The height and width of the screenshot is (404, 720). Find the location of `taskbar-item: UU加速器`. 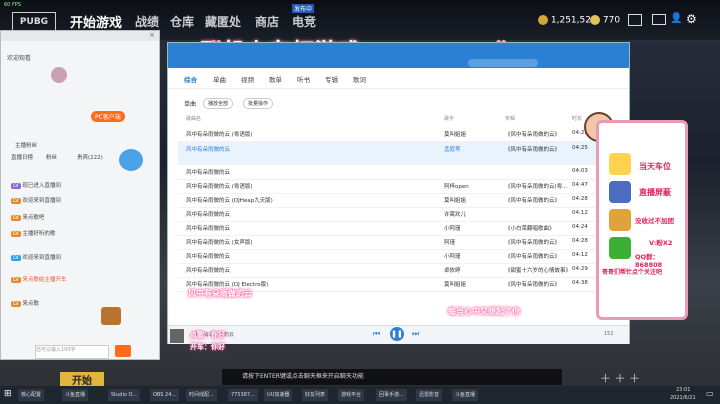

taskbar-item: UU加速器 is located at coordinates (278, 395).